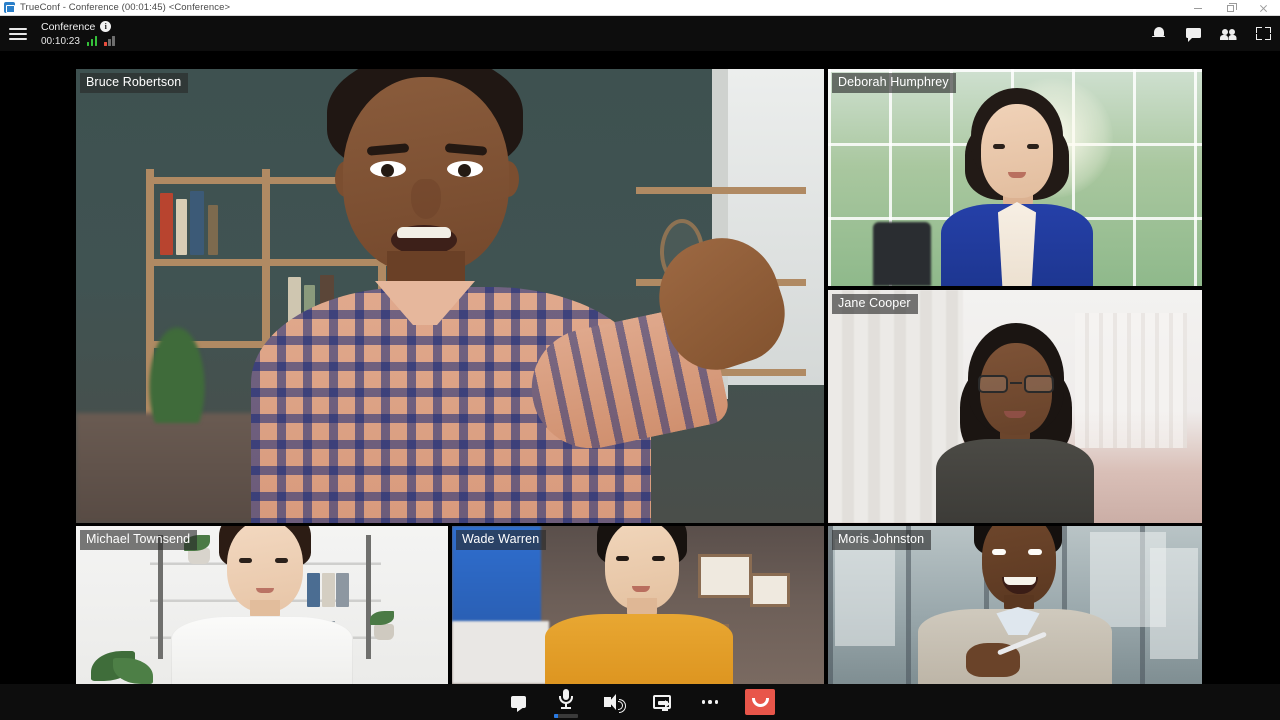  I want to click on ellipsis-icon, so click(710, 702).